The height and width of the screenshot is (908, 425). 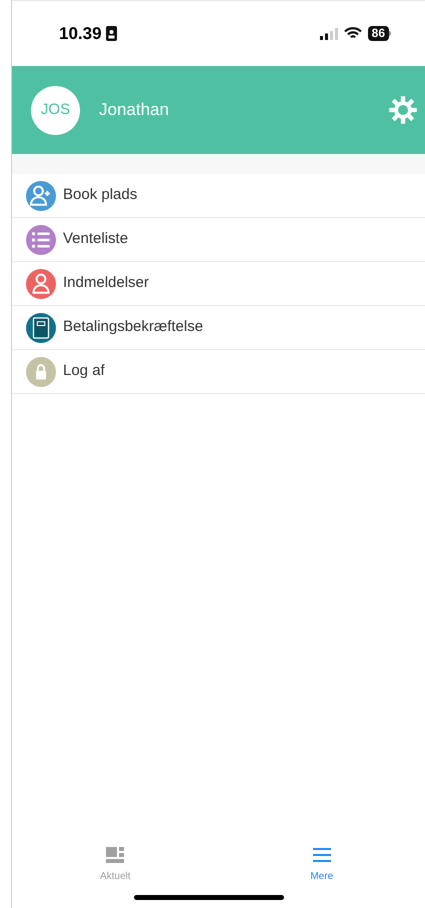 What do you see at coordinates (134, 110) in the screenshot?
I see `user-name: Jonathan` at bounding box center [134, 110].